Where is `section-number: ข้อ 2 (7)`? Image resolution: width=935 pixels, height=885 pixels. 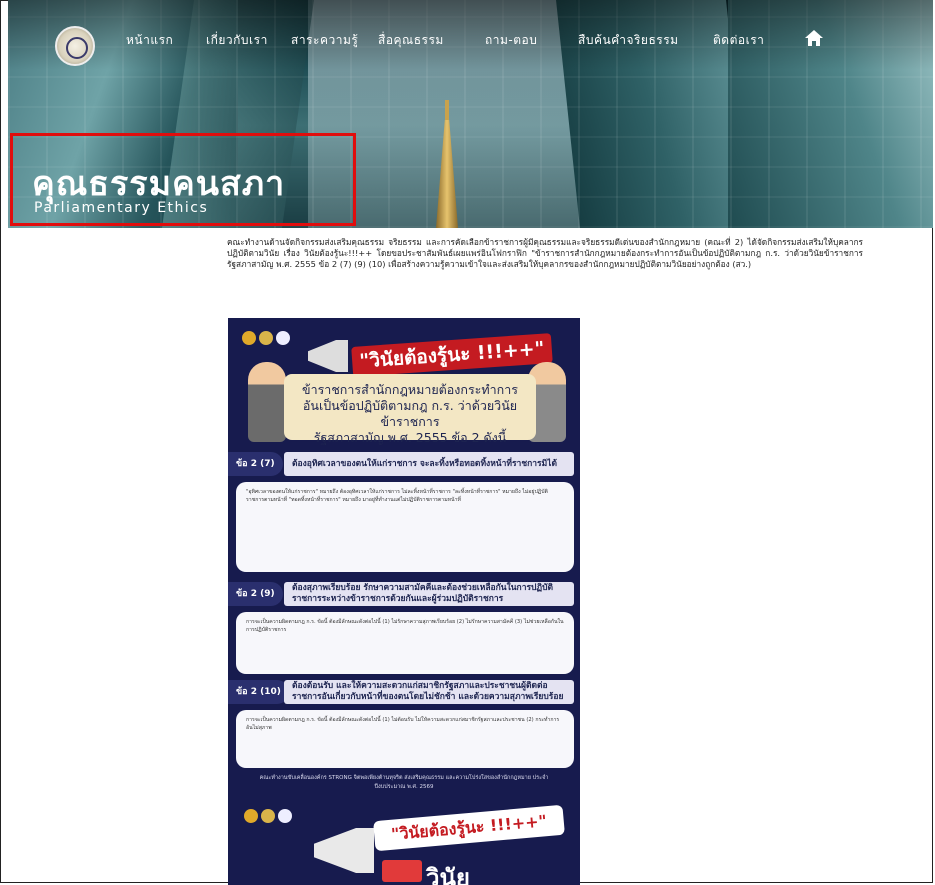 section-number: ข้อ 2 (7) is located at coordinates (255, 464).